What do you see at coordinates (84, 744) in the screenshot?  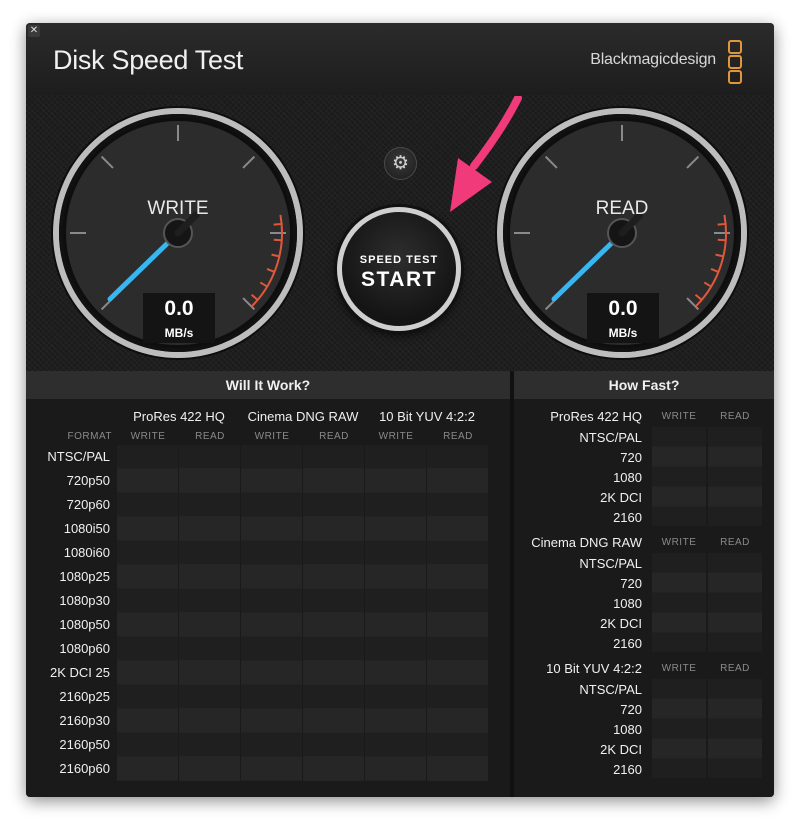 I see `format-row-label: 2160p50` at bounding box center [84, 744].